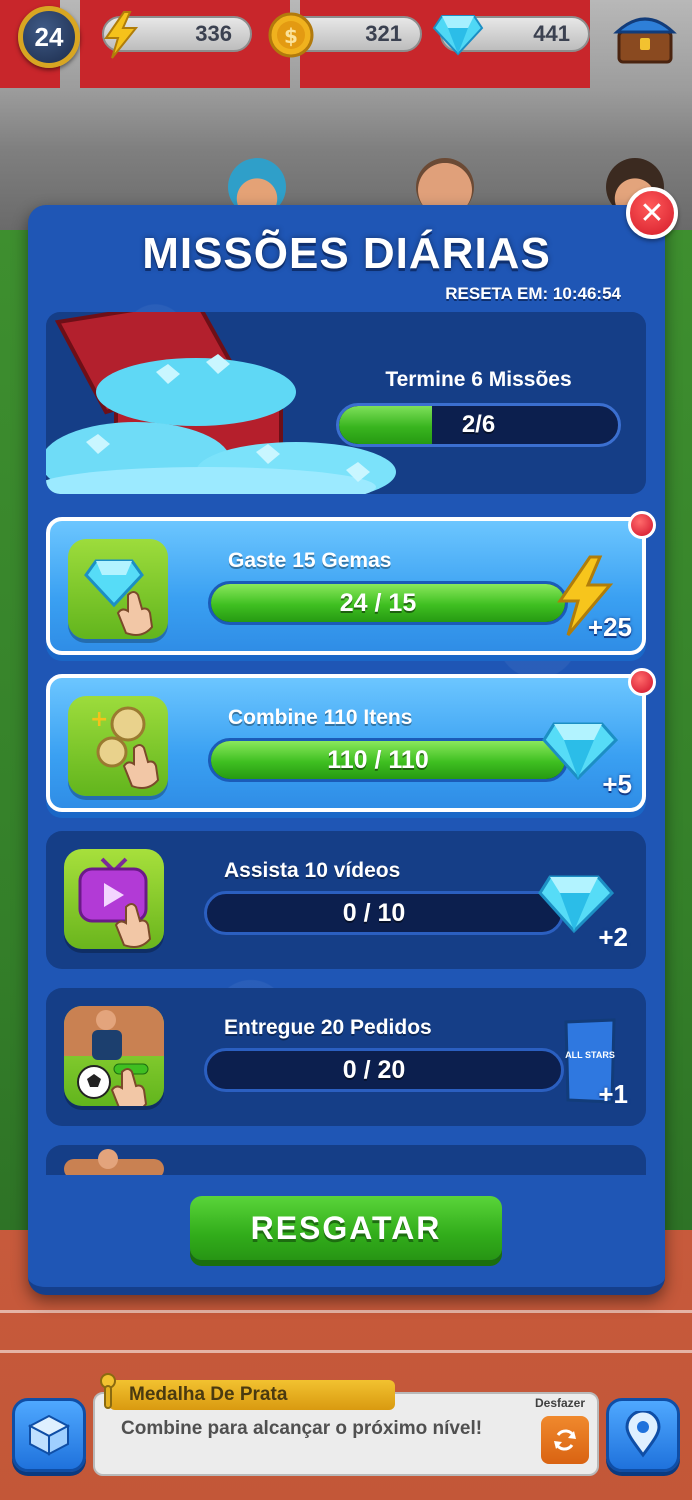  Describe the element at coordinates (114, 899) in the screenshot. I see `tv-video-icon` at that location.